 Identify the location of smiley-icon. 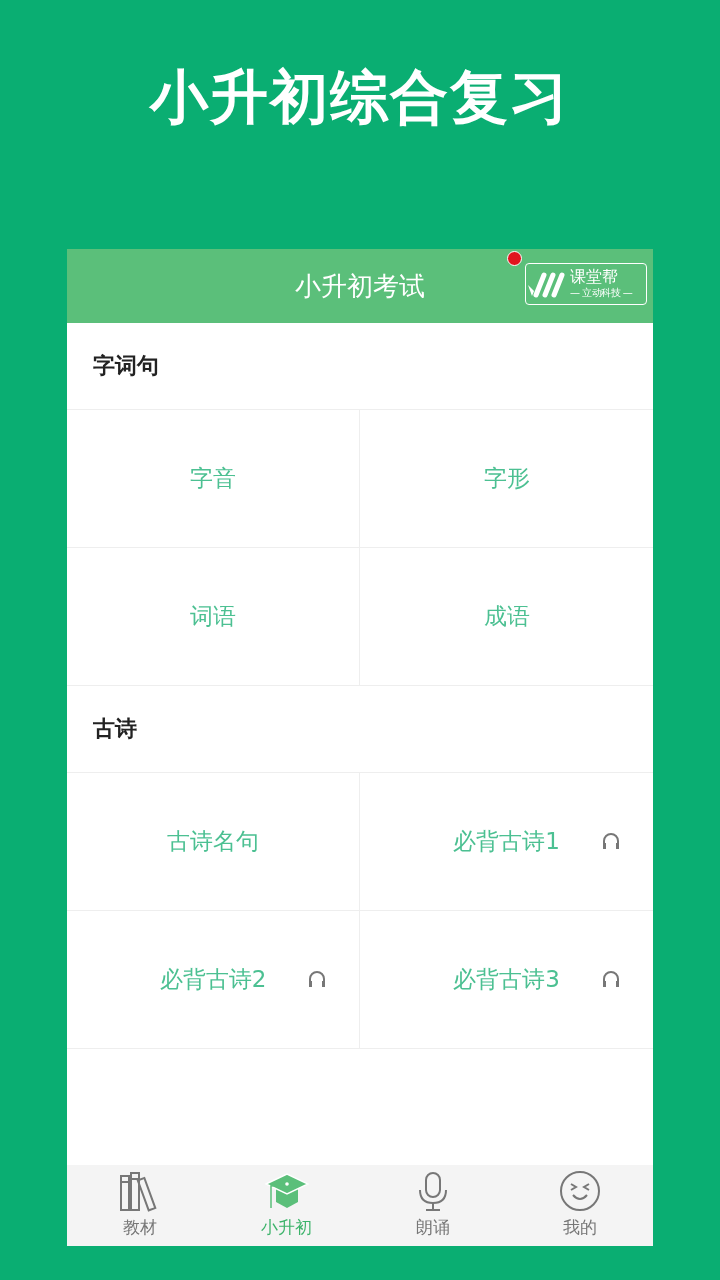
(579, 1191).